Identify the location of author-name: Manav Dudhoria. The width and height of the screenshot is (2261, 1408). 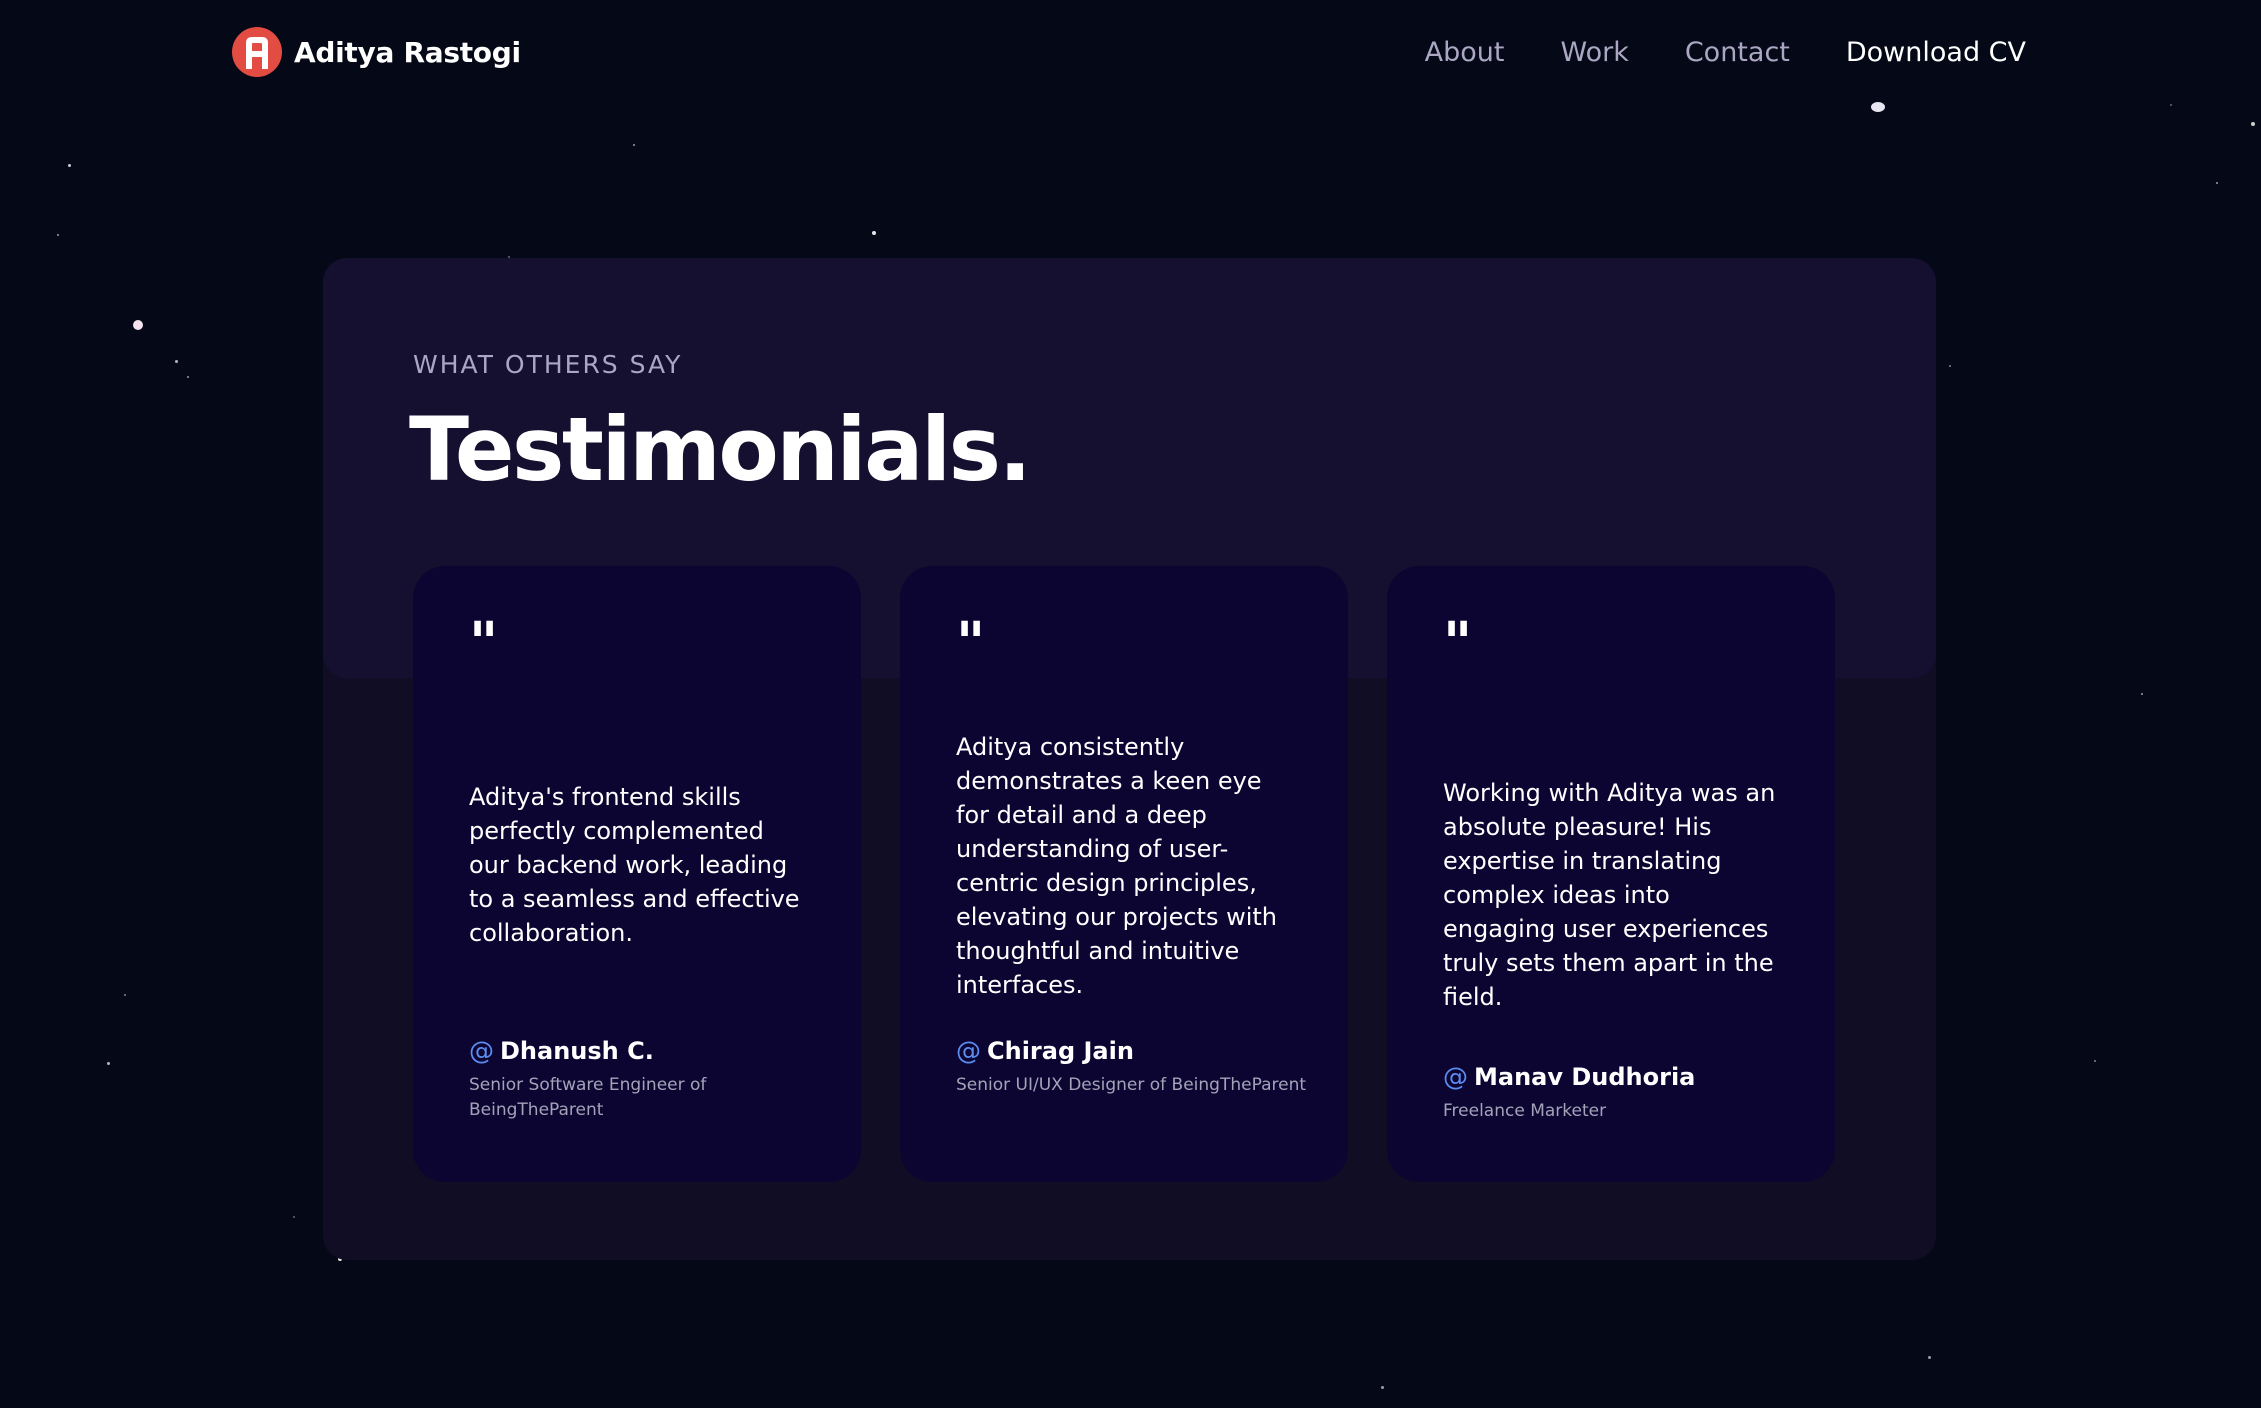
(1585, 1077).